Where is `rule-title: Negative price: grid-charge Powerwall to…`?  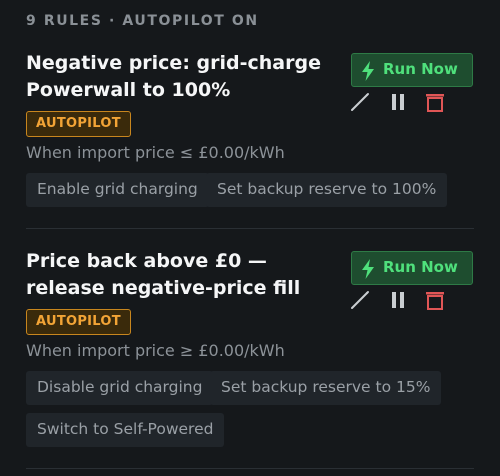
rule-title: Negative price: grid-charge Powerwall to… is located at coordinates (181, 77).